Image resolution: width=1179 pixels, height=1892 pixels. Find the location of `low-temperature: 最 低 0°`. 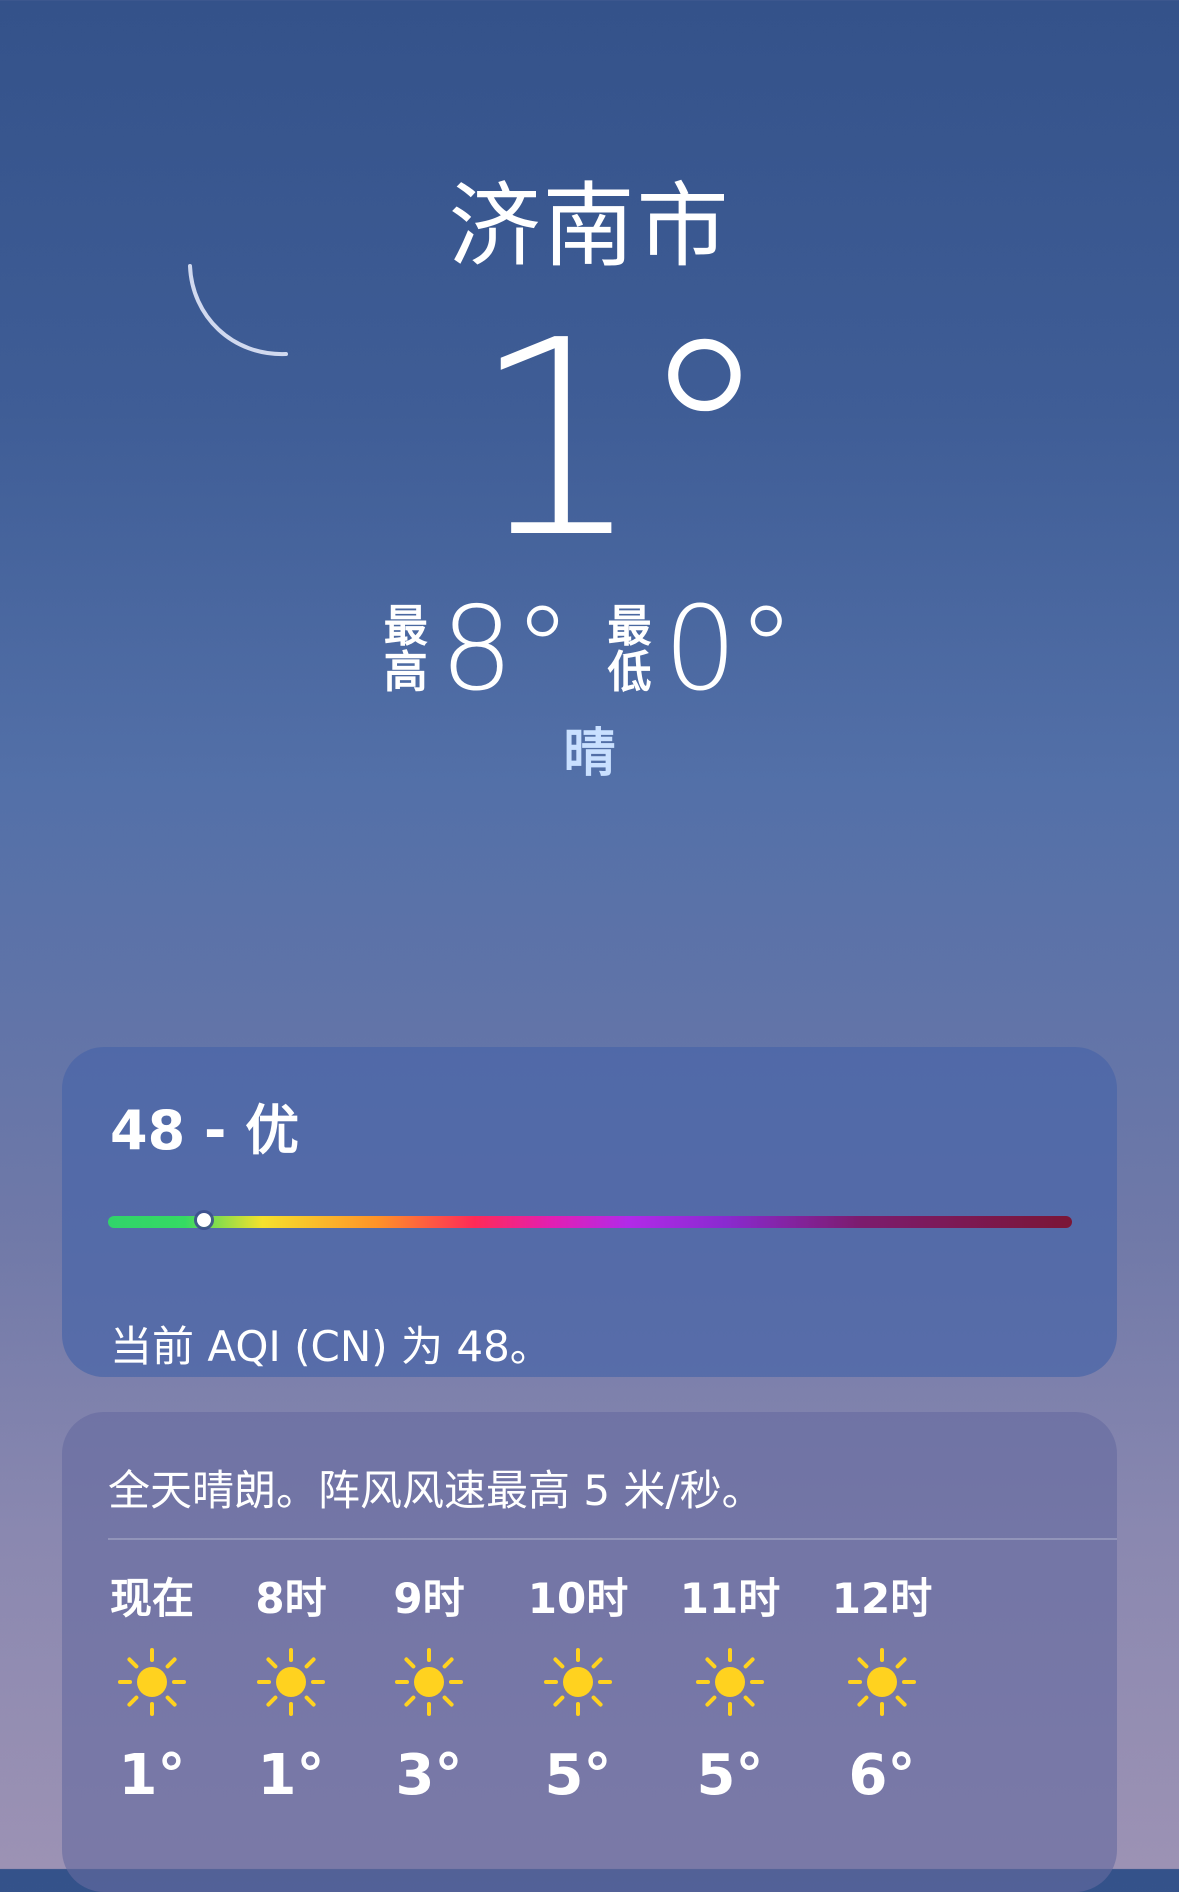

low-temperature: 最 低 0° is located at coordinates (702, 650).